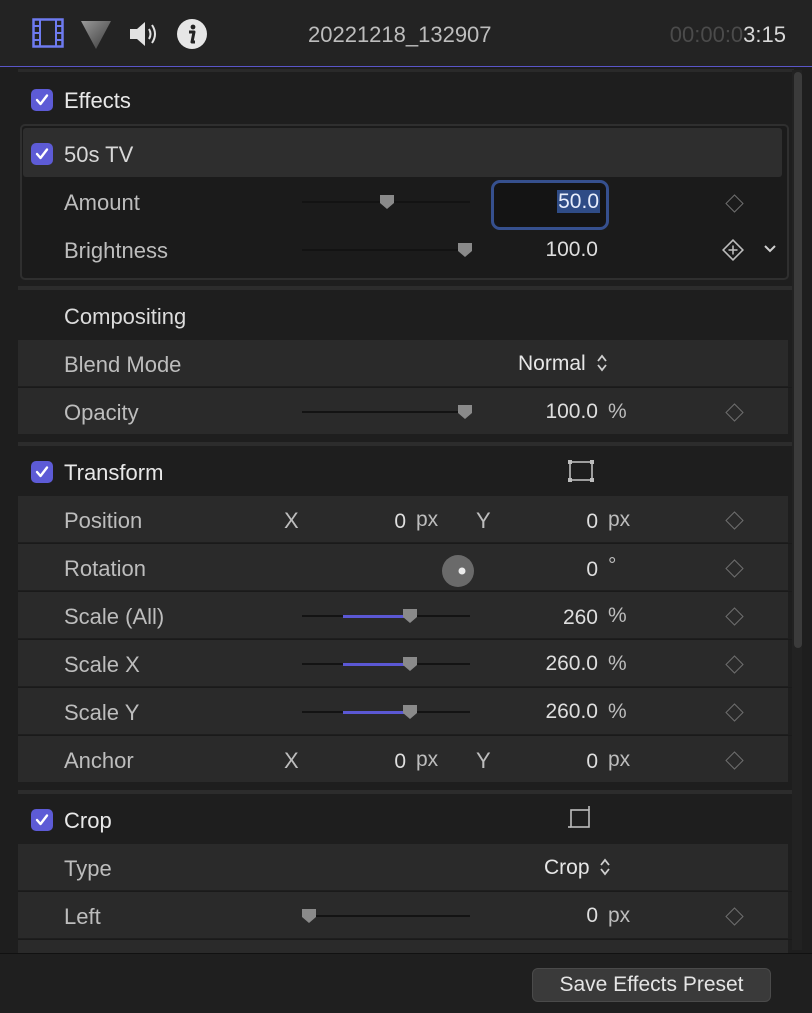 Image resolution: width=812 pixels, height=1013 pixels. I want to click on scale-y-label: Scale Y, so click(102, 712).